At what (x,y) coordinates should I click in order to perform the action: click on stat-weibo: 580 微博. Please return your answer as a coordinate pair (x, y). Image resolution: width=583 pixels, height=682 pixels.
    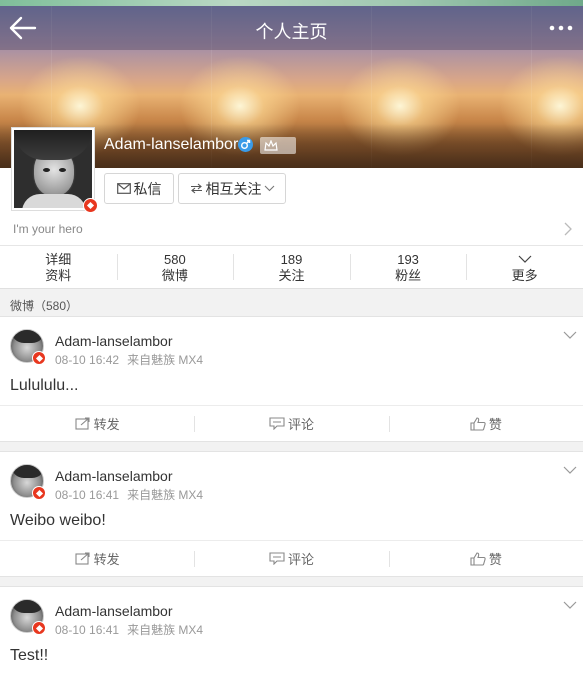
    Looking at the image, I should click on (175, 267).